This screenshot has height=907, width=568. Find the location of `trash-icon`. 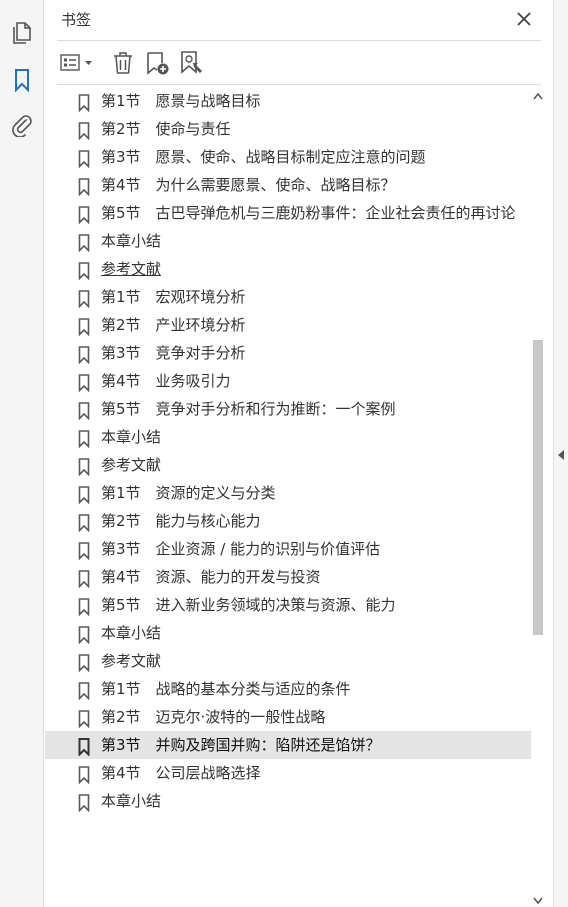

trash-icon is located at coordinates (123, 63).